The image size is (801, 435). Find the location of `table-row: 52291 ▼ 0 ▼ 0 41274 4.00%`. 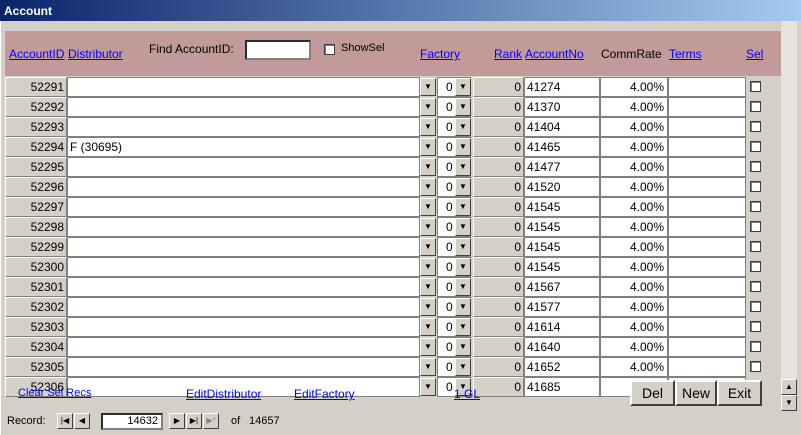

table-row: 52291 ▼ 0 ▼ 0 41274 4.00% is located at coordinates (393, 87).